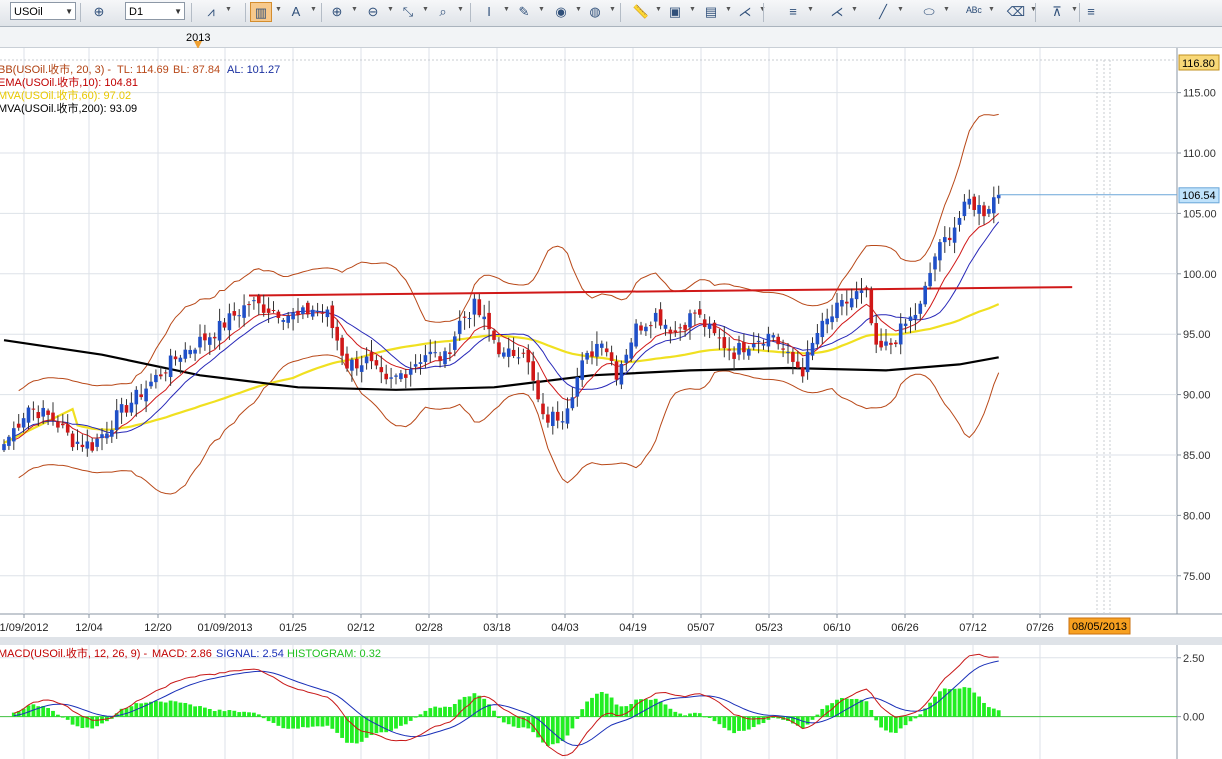  I want to click on bb-bl-value: BL: 87.84, so click(196, 70).